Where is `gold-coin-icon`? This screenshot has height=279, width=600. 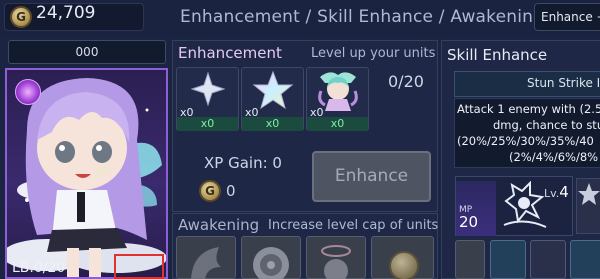 gold-coin-icon is located at coordinates (404, 265).